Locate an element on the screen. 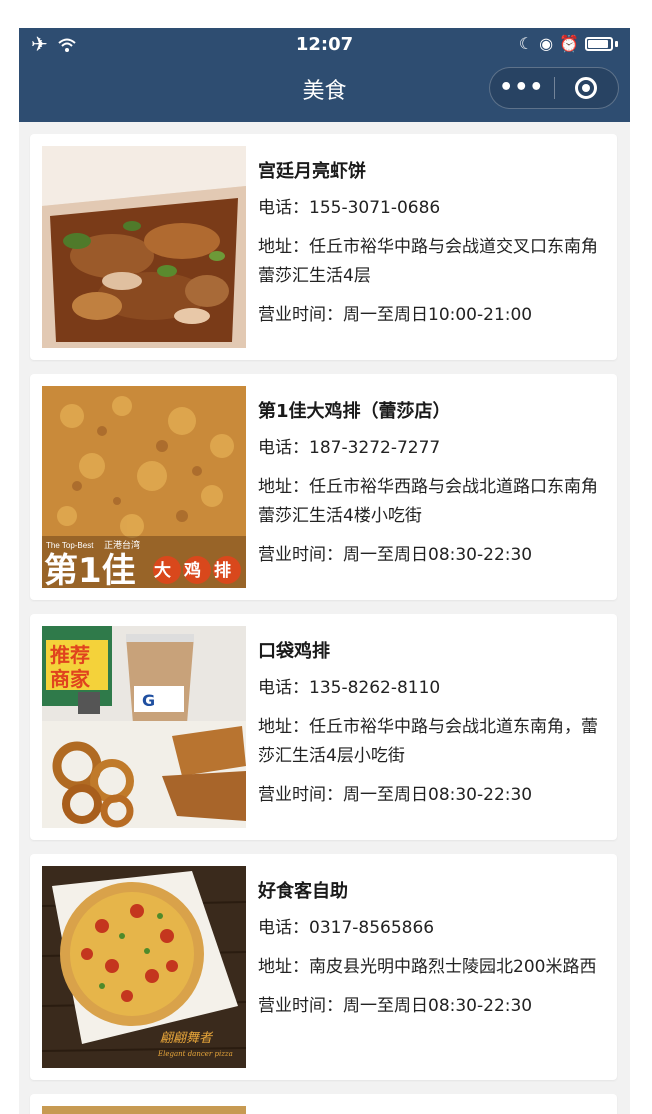 This screenshot has width=652, height=1114. close-circle-icon is located at coordinates (586, 88).